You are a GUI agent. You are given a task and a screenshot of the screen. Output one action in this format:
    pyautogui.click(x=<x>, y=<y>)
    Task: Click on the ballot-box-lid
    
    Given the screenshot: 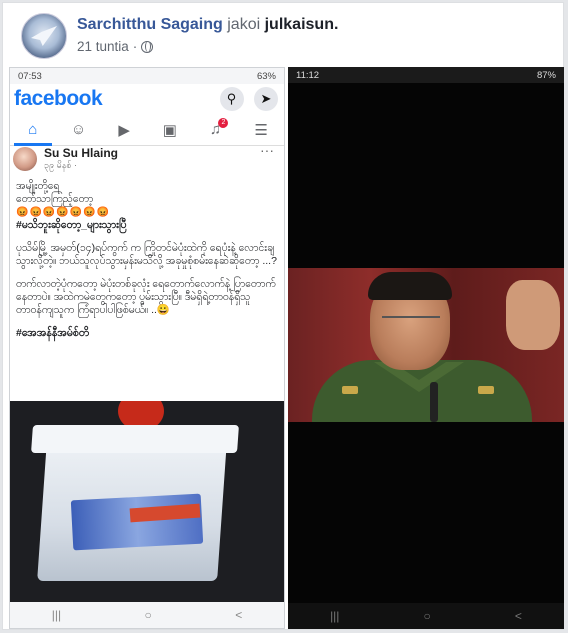 What is the action you would take?
    pyautogui.click(x=135, y=439)
    